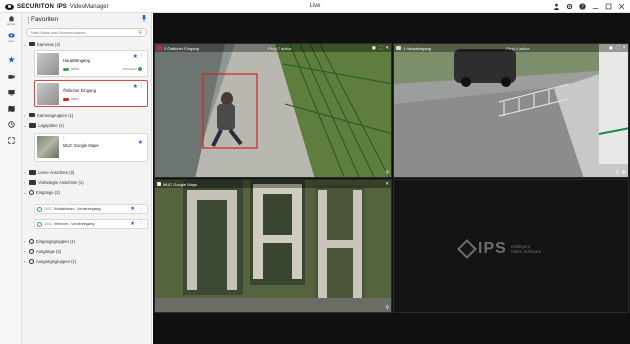 Image resolution: width=630 pixels, height=344 pixels. What do you see at coordinates (624, 173) in the screenshot?
I see `ptz-icon: ✥` at bounding box center [624, 173].